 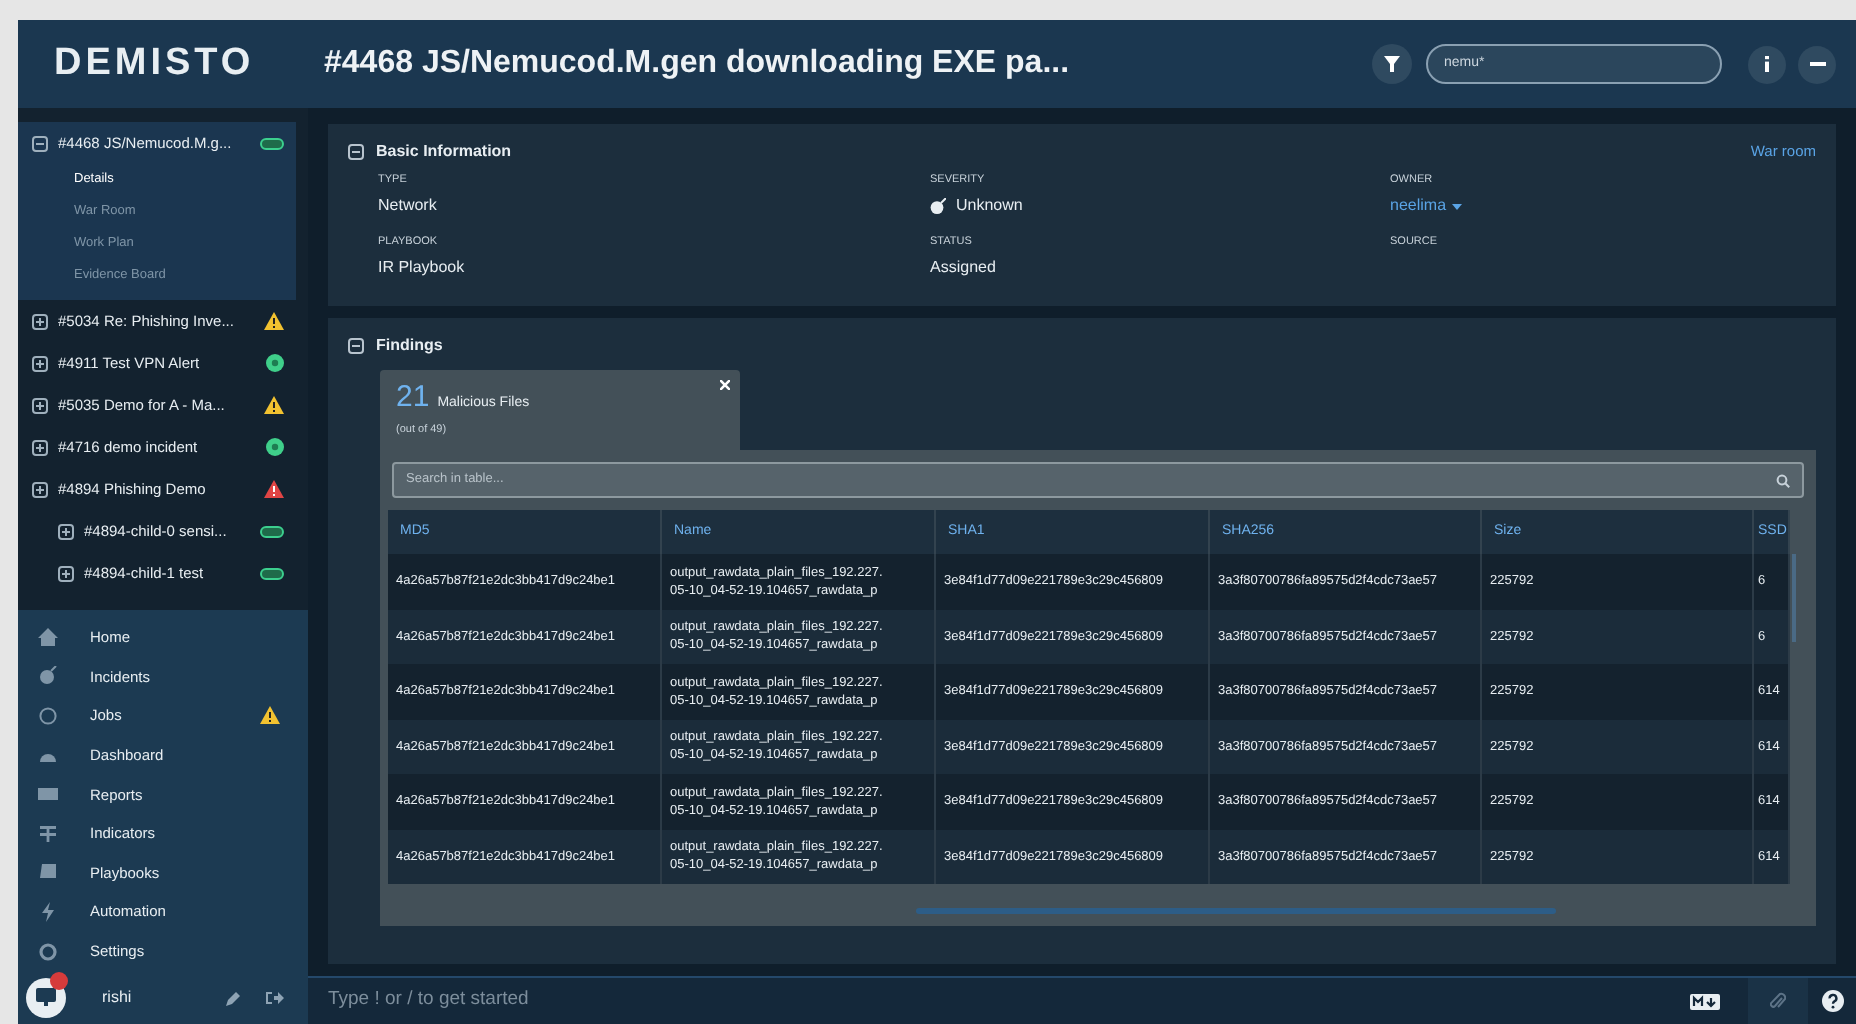 What do you see at coordinates (444, 152) in the screenshot?
I see `section-title: Basic Information` at bounding box center [444, 152].